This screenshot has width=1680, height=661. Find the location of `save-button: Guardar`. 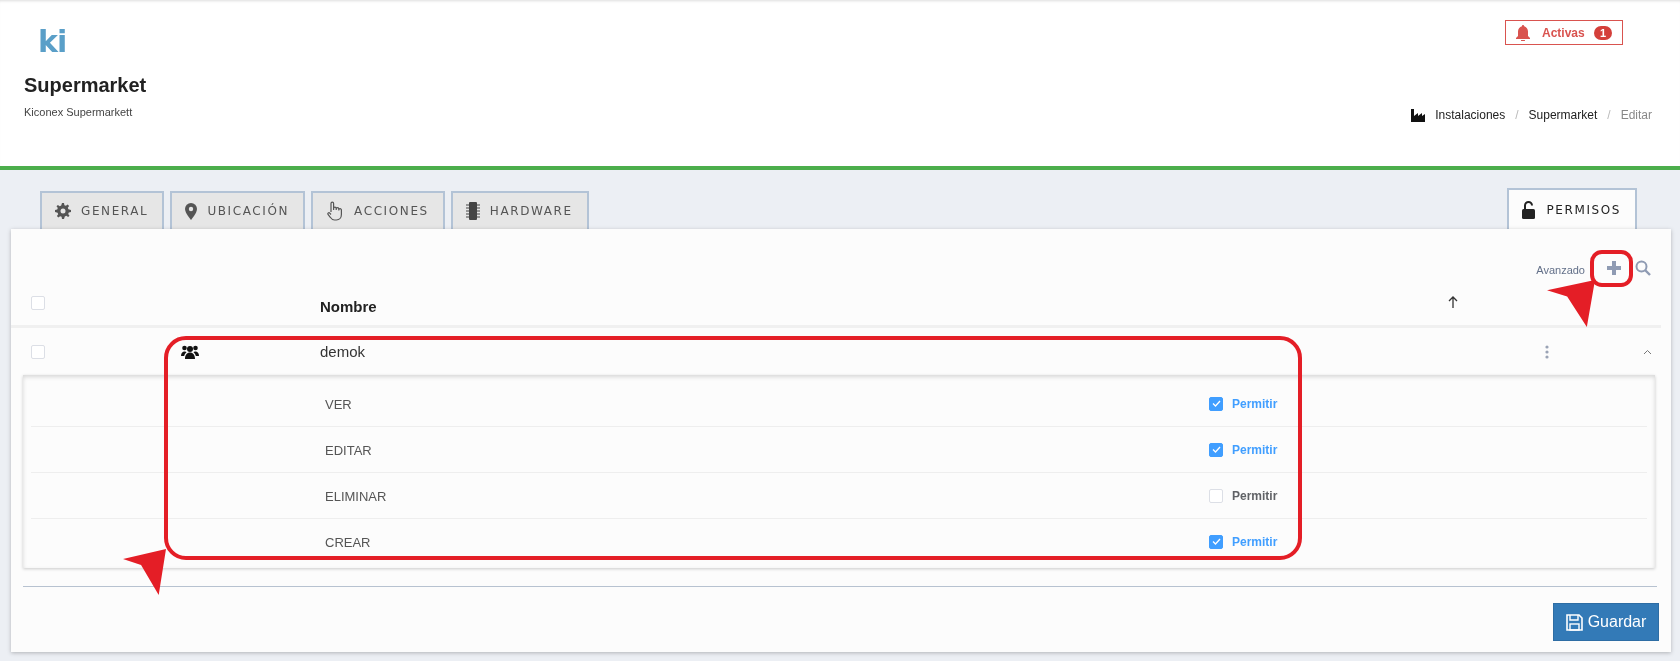

save-button: Guardar is located at coordinates (1606, 622).